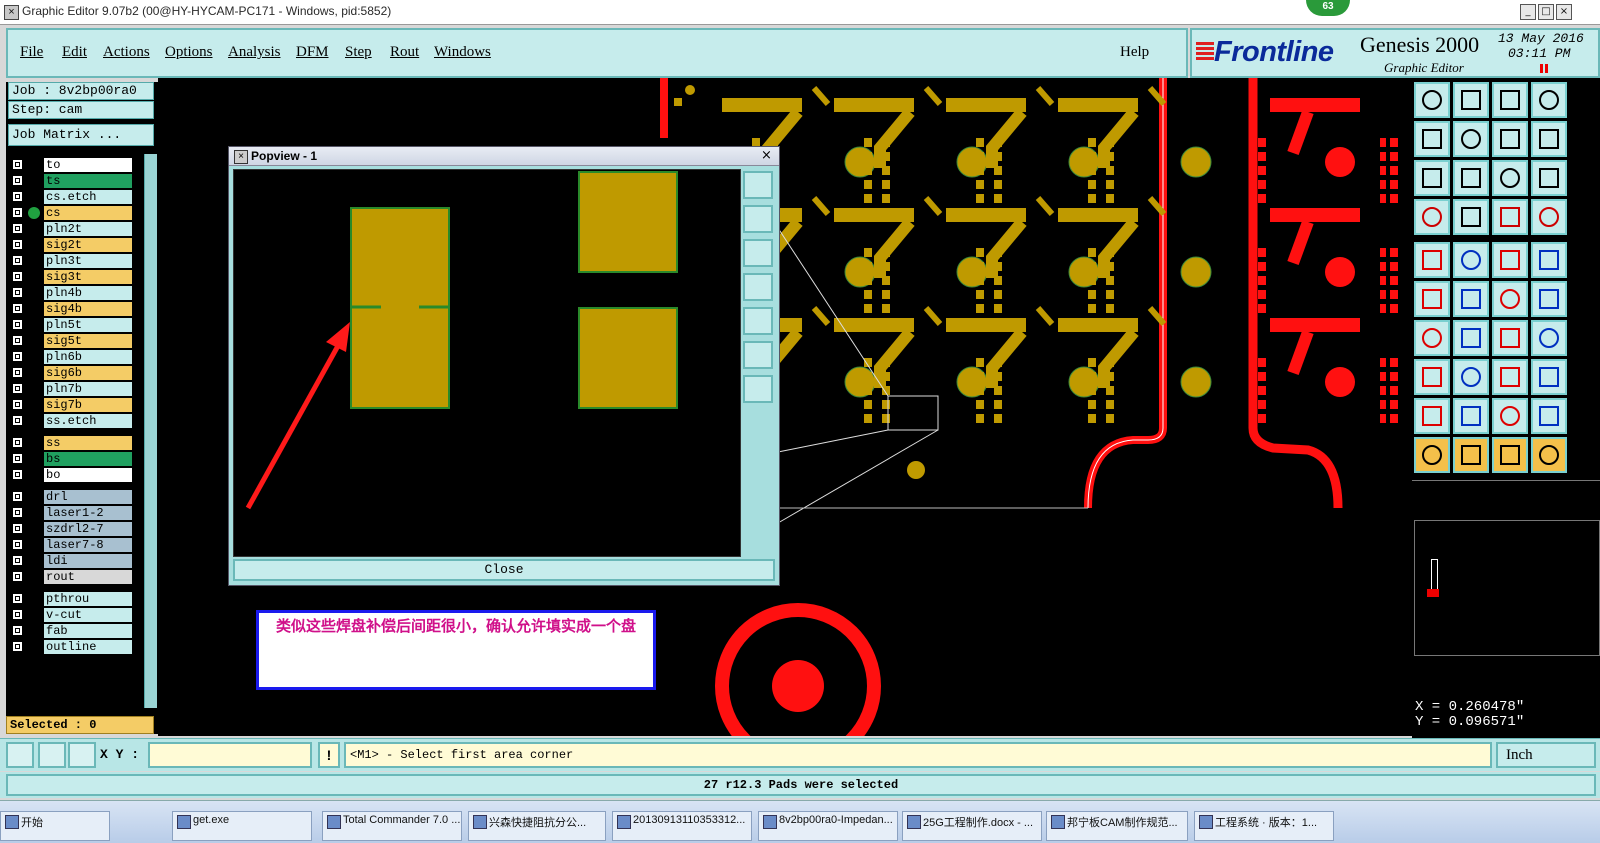 The image size is (1600, 843). What do you see at coordinates (758, 219) in the screenshot?
I see `popview-pan-up-button` at bounding box center [758, 219].